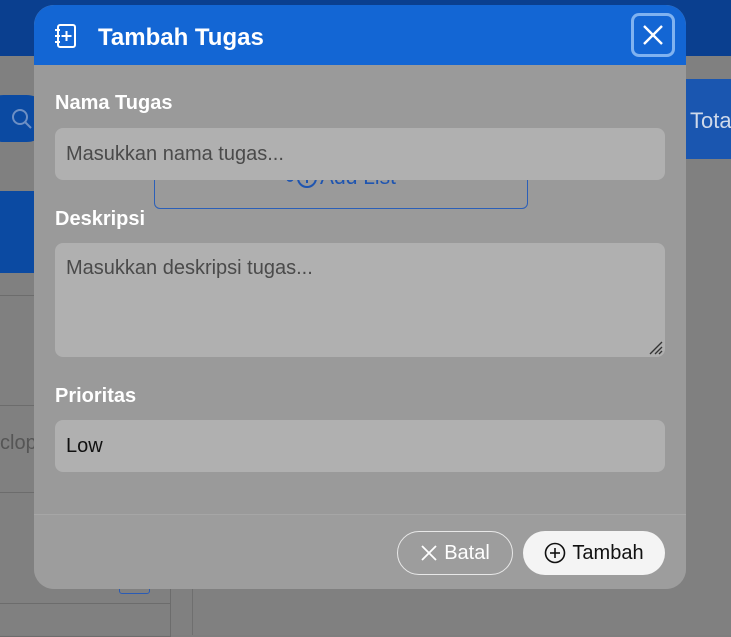 The width and height of the screenshot is (731, 637). Describe the element at coordinates (84, 445) in the screenshot. I see `priority-selected-value: Low` at that location.